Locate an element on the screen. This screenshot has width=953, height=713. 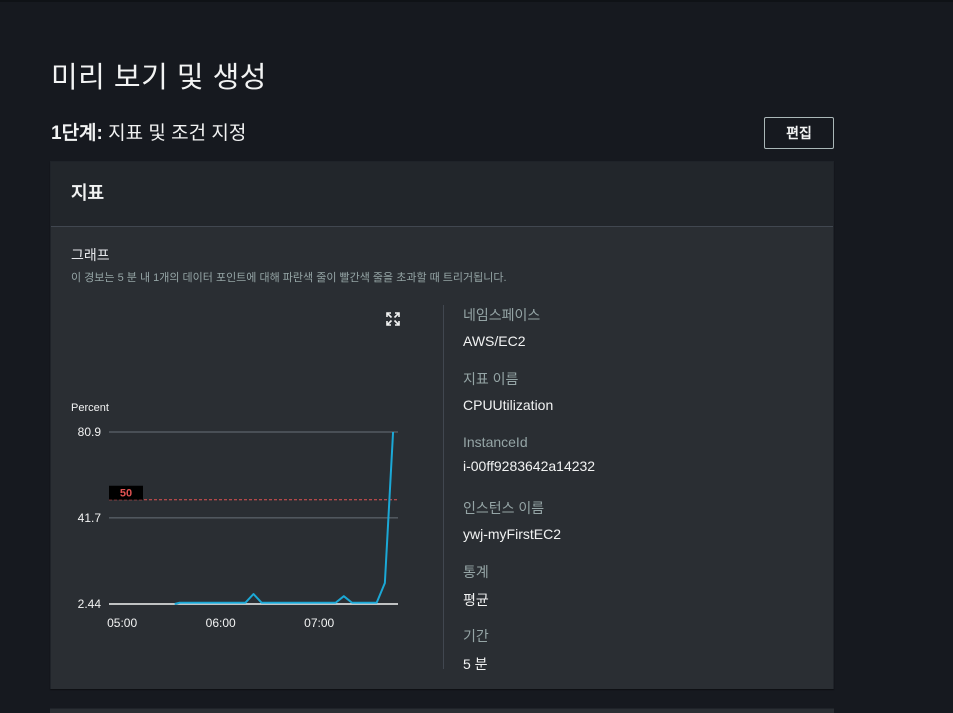
step-title: 1단계: 지표 및 조건 지정 is located at coordinates (148, 131).